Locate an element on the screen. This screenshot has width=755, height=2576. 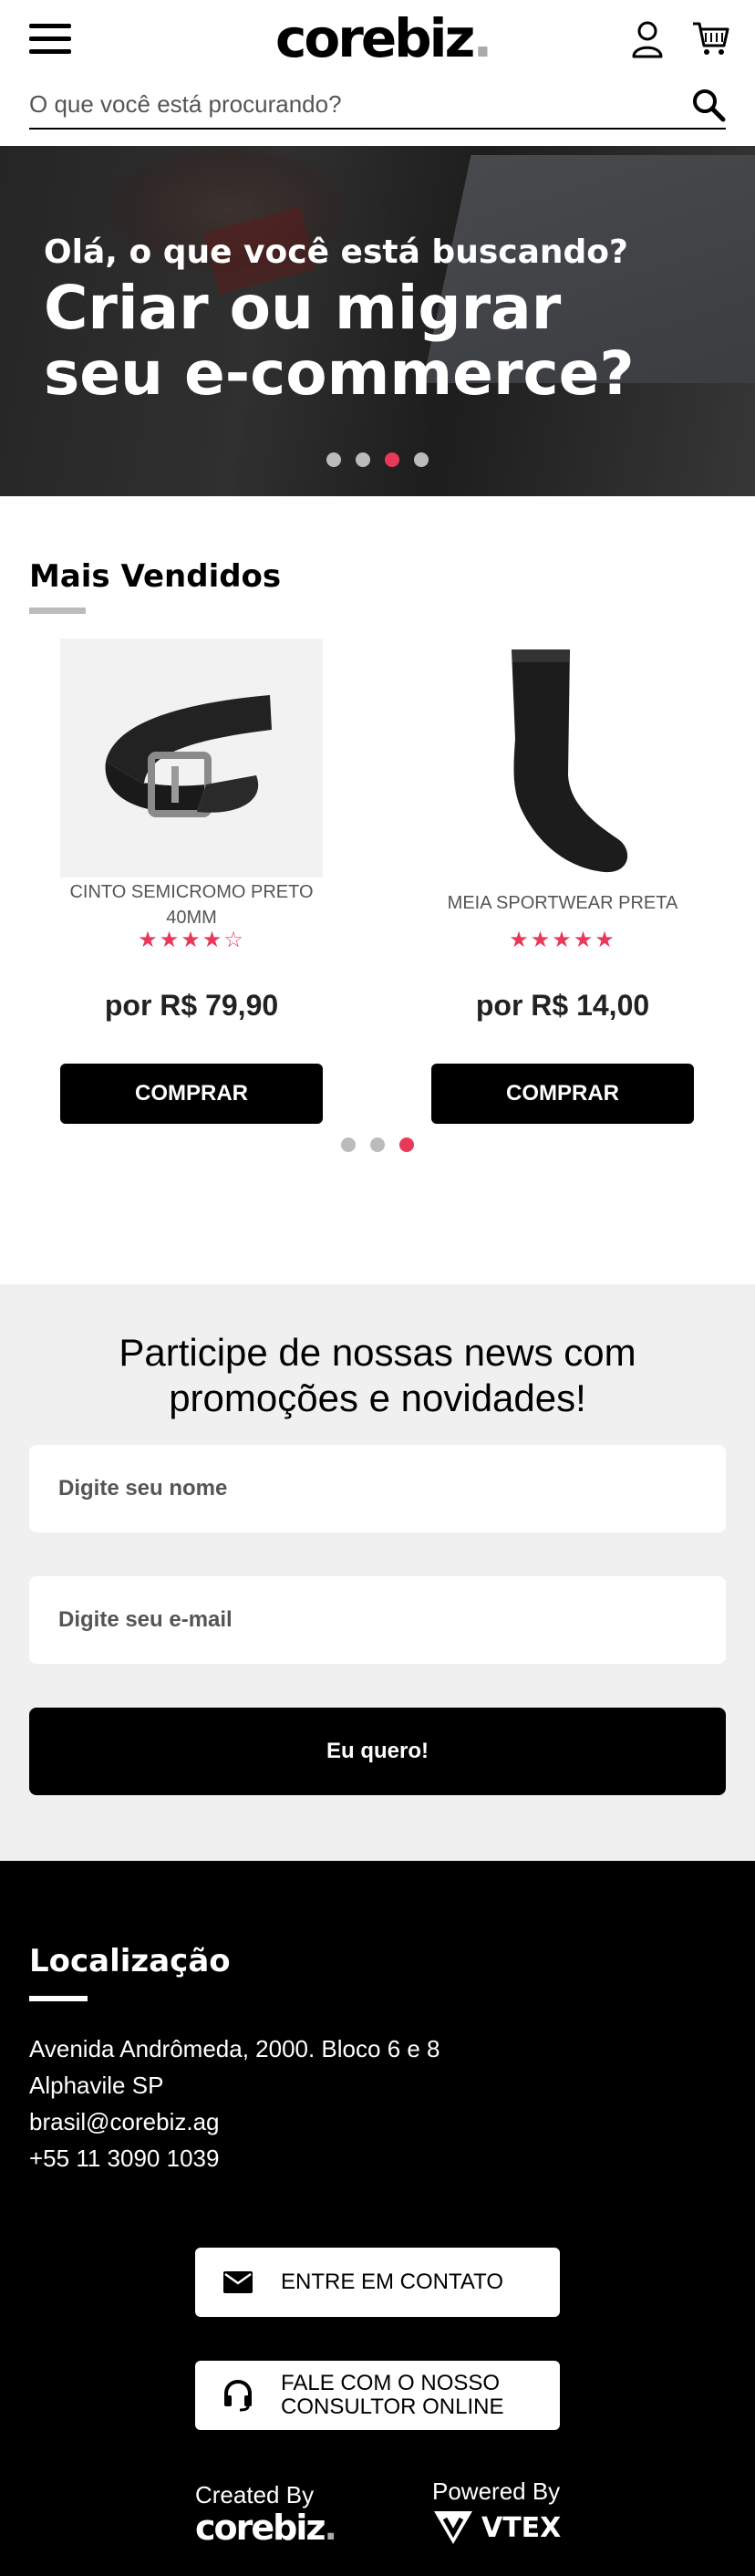
powered-by-label: Powered By is located at coordinates (496, 2491).